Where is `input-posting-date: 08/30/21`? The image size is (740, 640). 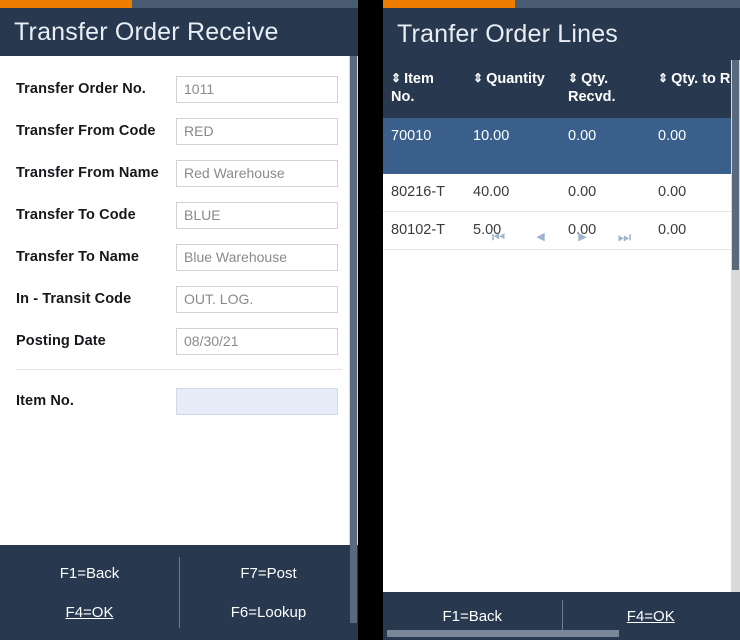
input-posting-date: 08/30/21 is located at coordinates (257, 341).